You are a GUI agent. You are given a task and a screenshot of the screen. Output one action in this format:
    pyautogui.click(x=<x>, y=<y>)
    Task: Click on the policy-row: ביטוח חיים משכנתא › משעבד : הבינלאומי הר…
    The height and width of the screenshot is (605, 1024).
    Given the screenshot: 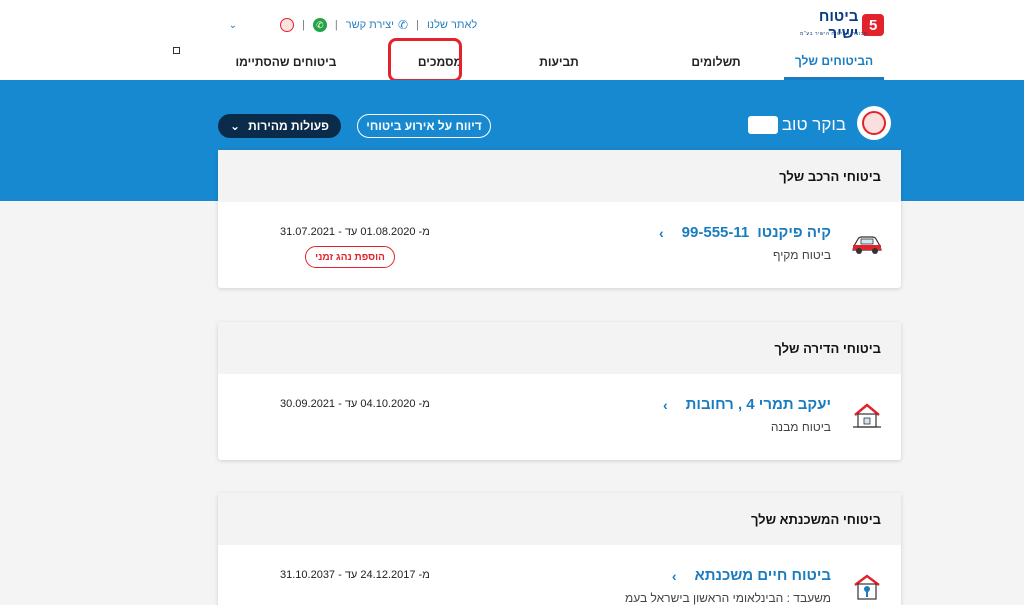 What is the action you would take?
    pyautogui.click(x=559, y=575)
    